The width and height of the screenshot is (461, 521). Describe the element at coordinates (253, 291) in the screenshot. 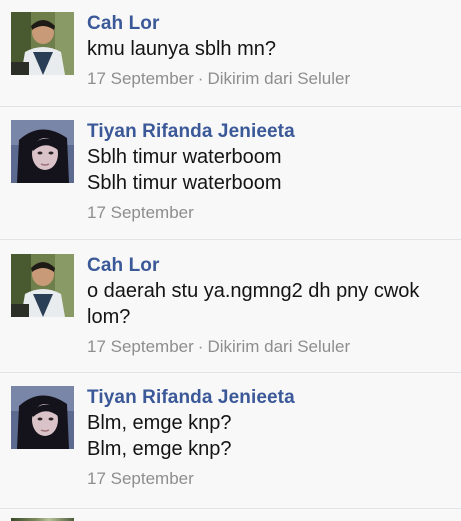

I see `message-text: o daerah stu ya.ngmng2 dh pny cwok` at that location.